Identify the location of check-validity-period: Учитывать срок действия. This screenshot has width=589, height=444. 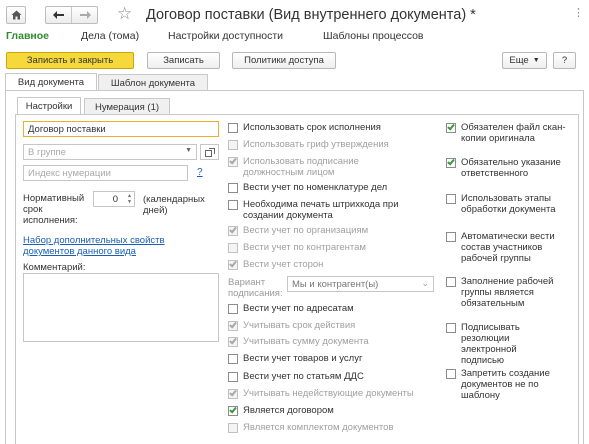
(291, 325).